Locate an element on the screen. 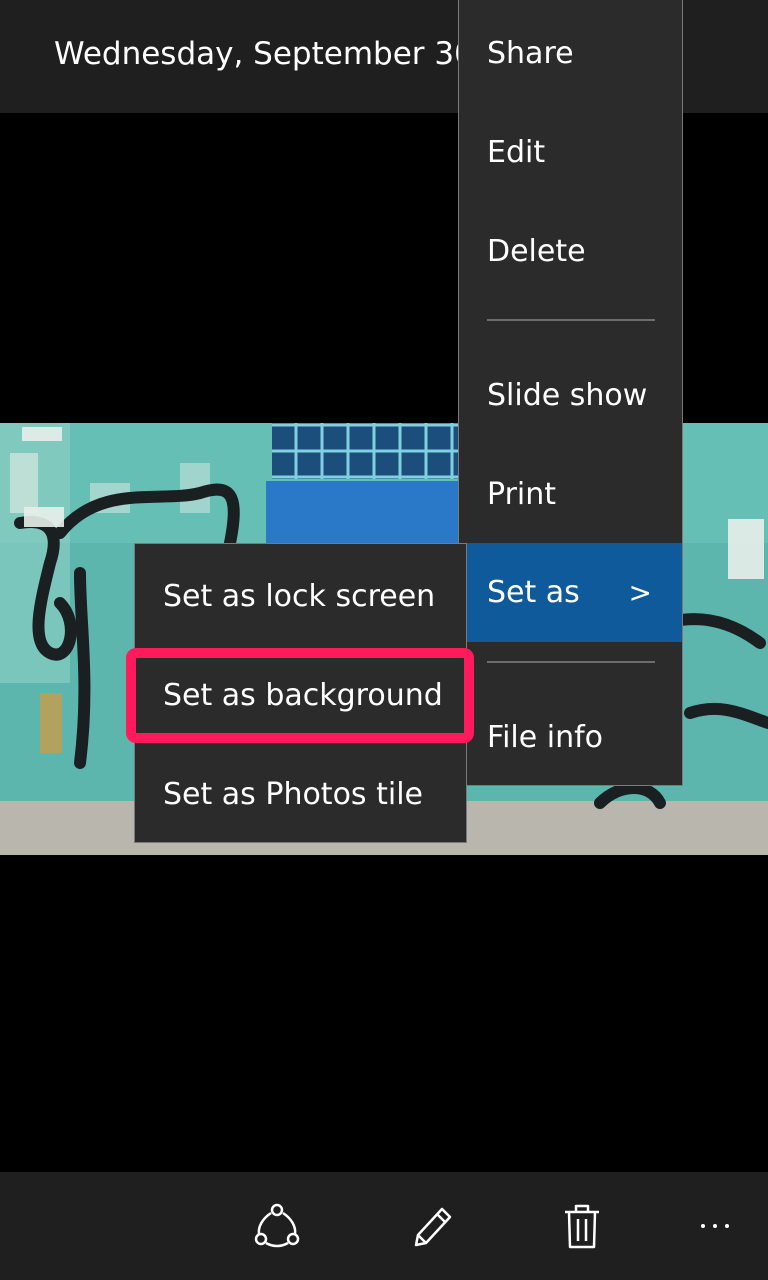  menu-item-label: Slide show is located at coordinates (567, 395).